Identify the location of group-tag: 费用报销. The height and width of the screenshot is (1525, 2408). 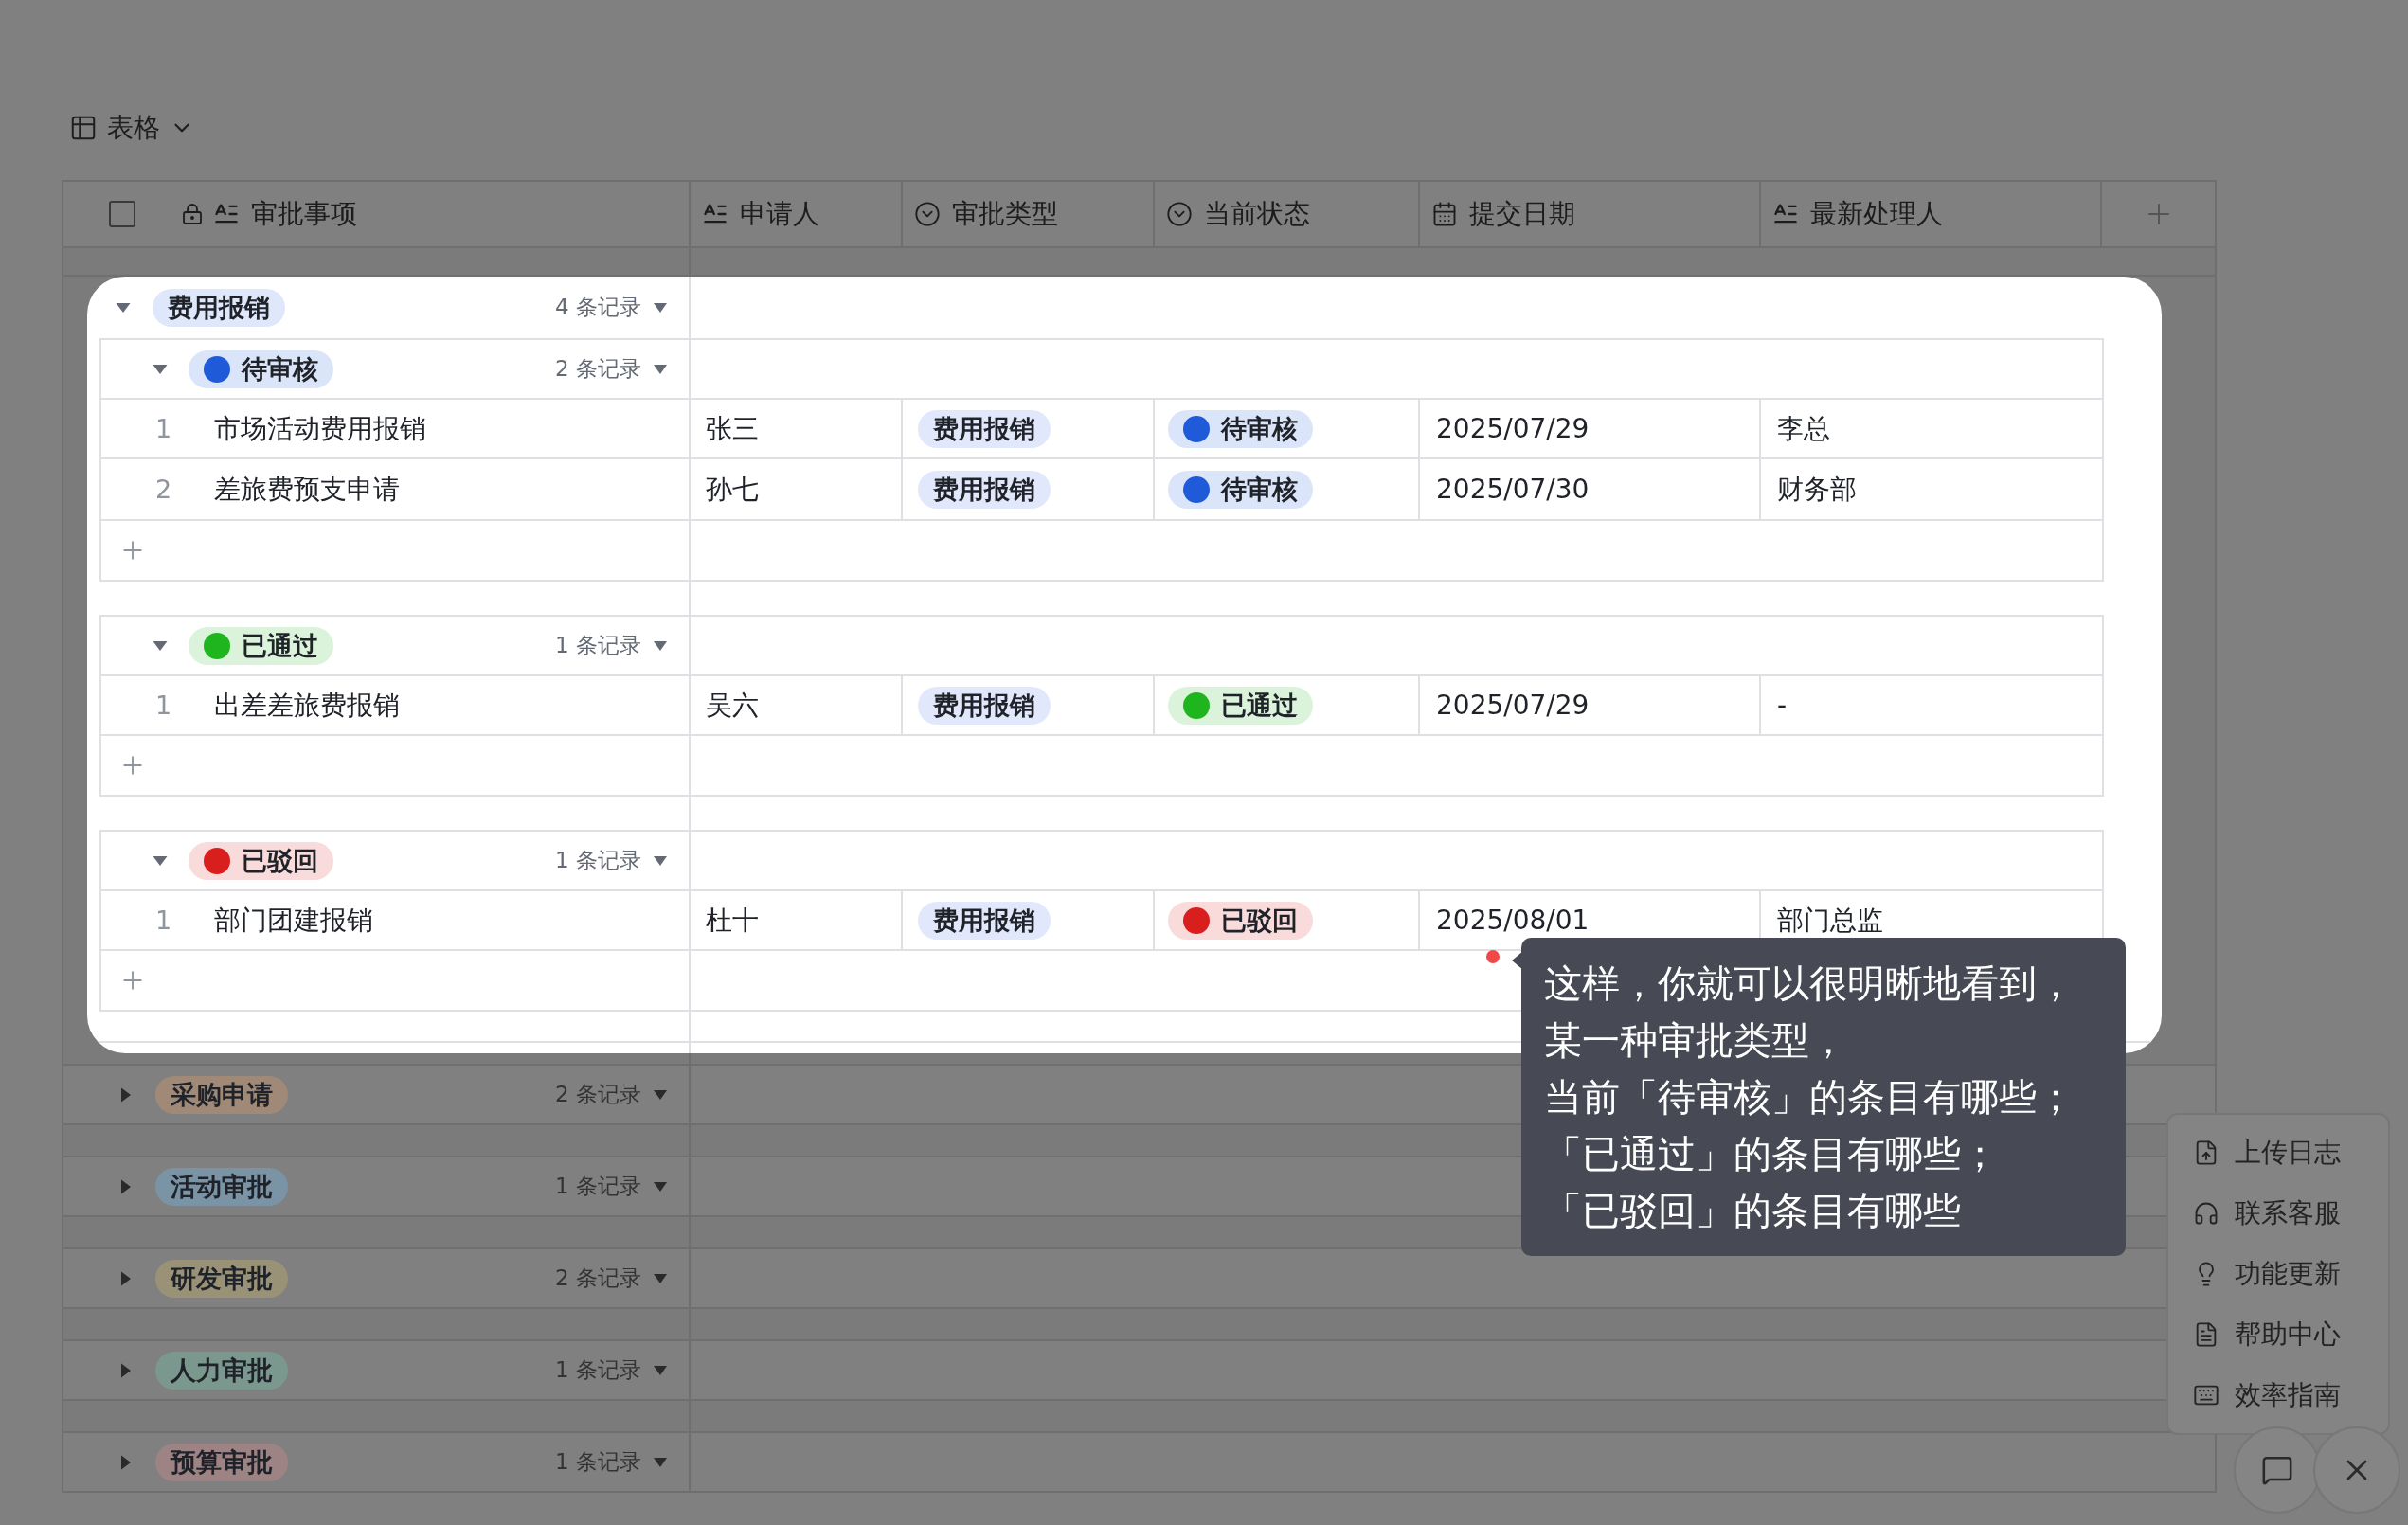
(219, 307).